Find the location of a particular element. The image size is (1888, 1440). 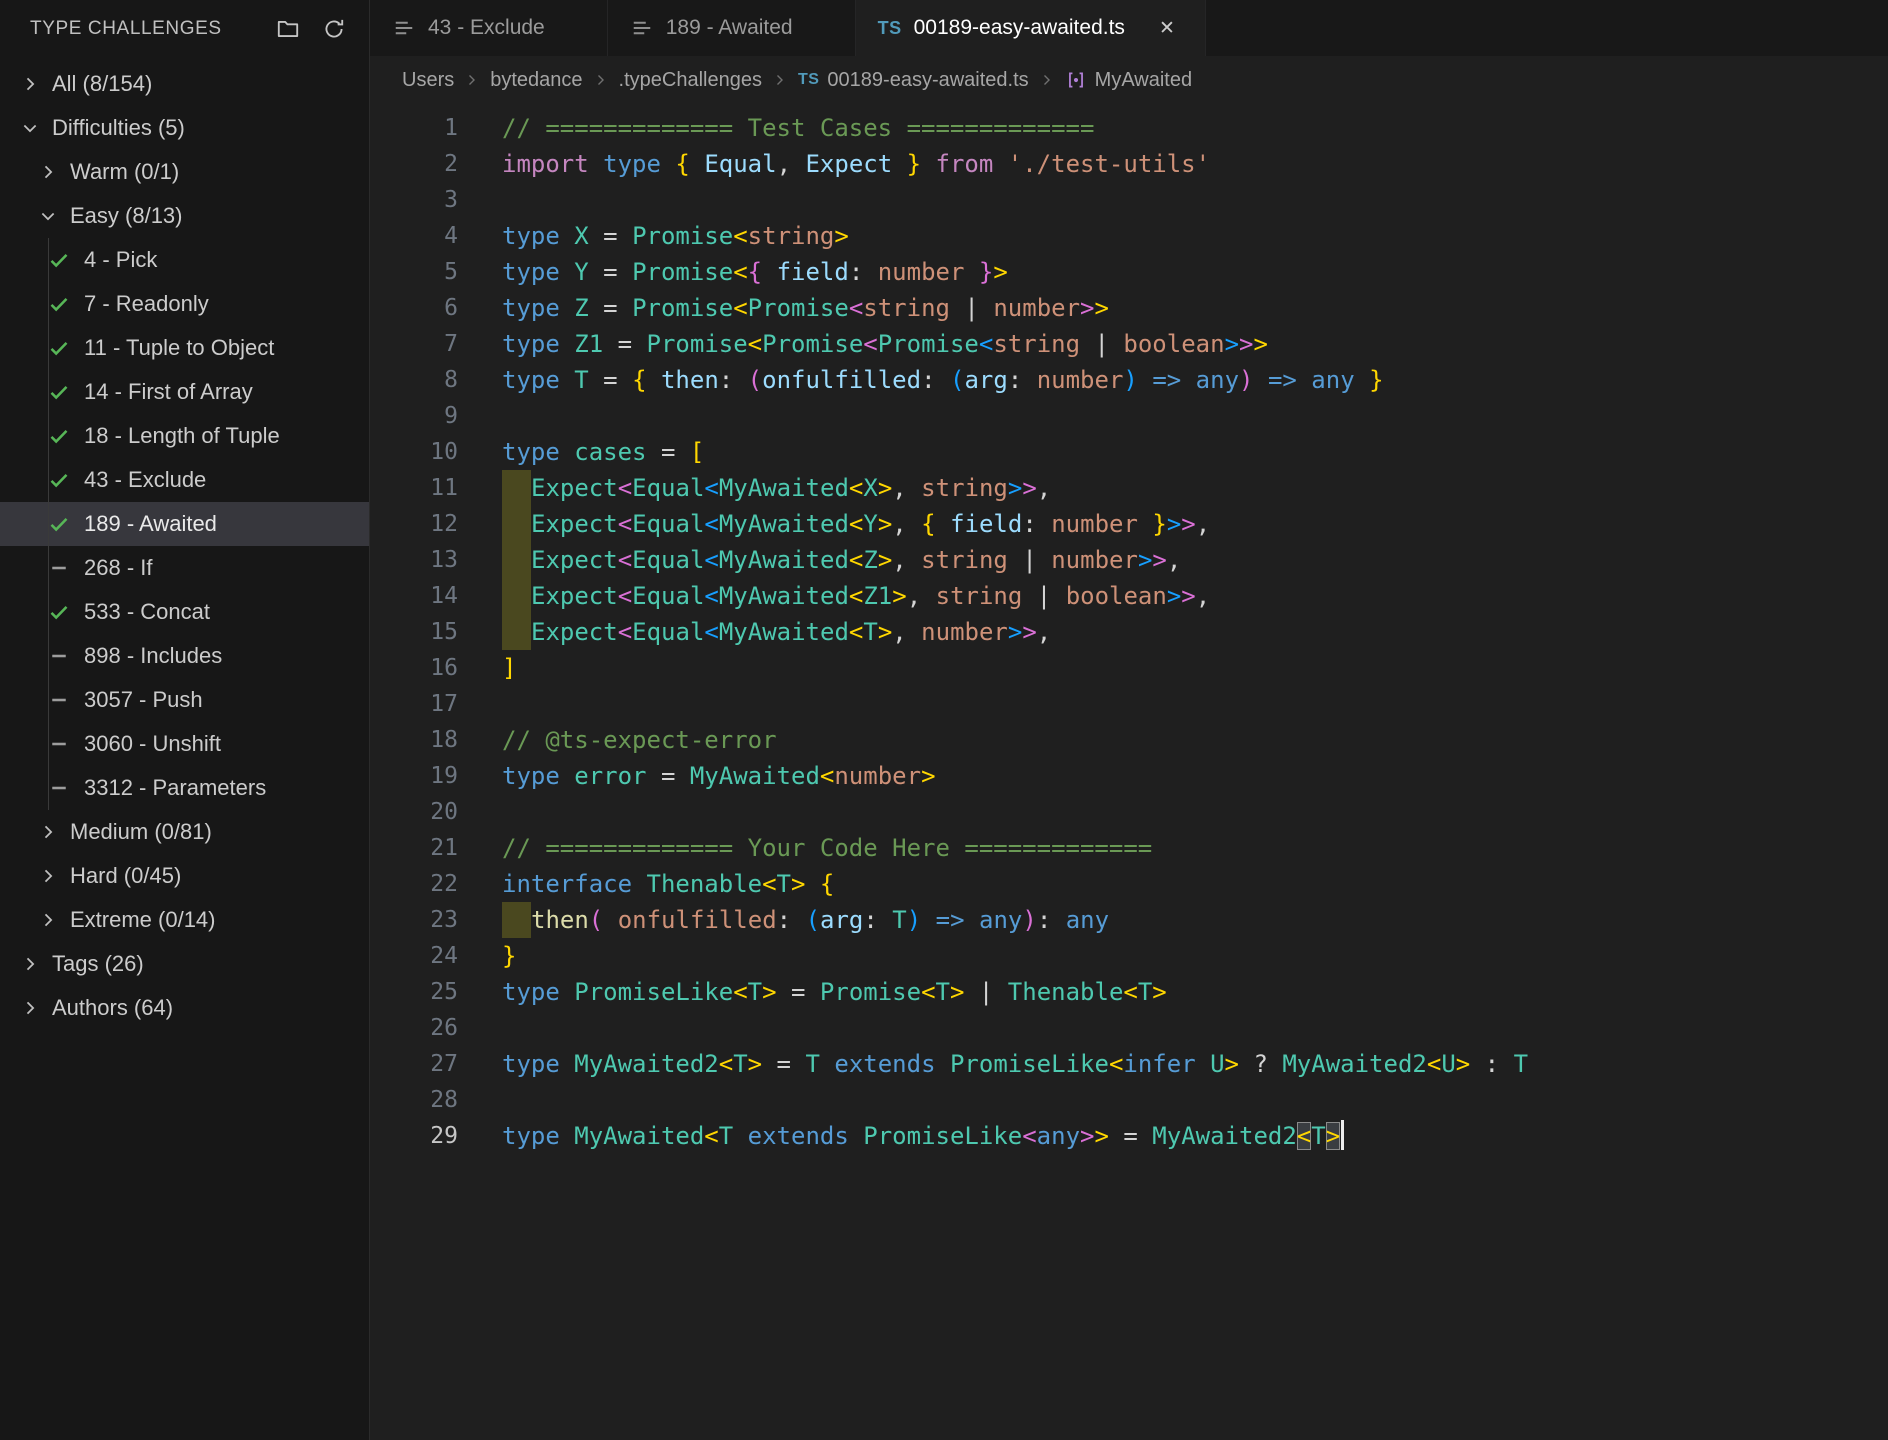

tree-item-hard-0-45: Hard (0/45) is located at coordinates (184, 876).